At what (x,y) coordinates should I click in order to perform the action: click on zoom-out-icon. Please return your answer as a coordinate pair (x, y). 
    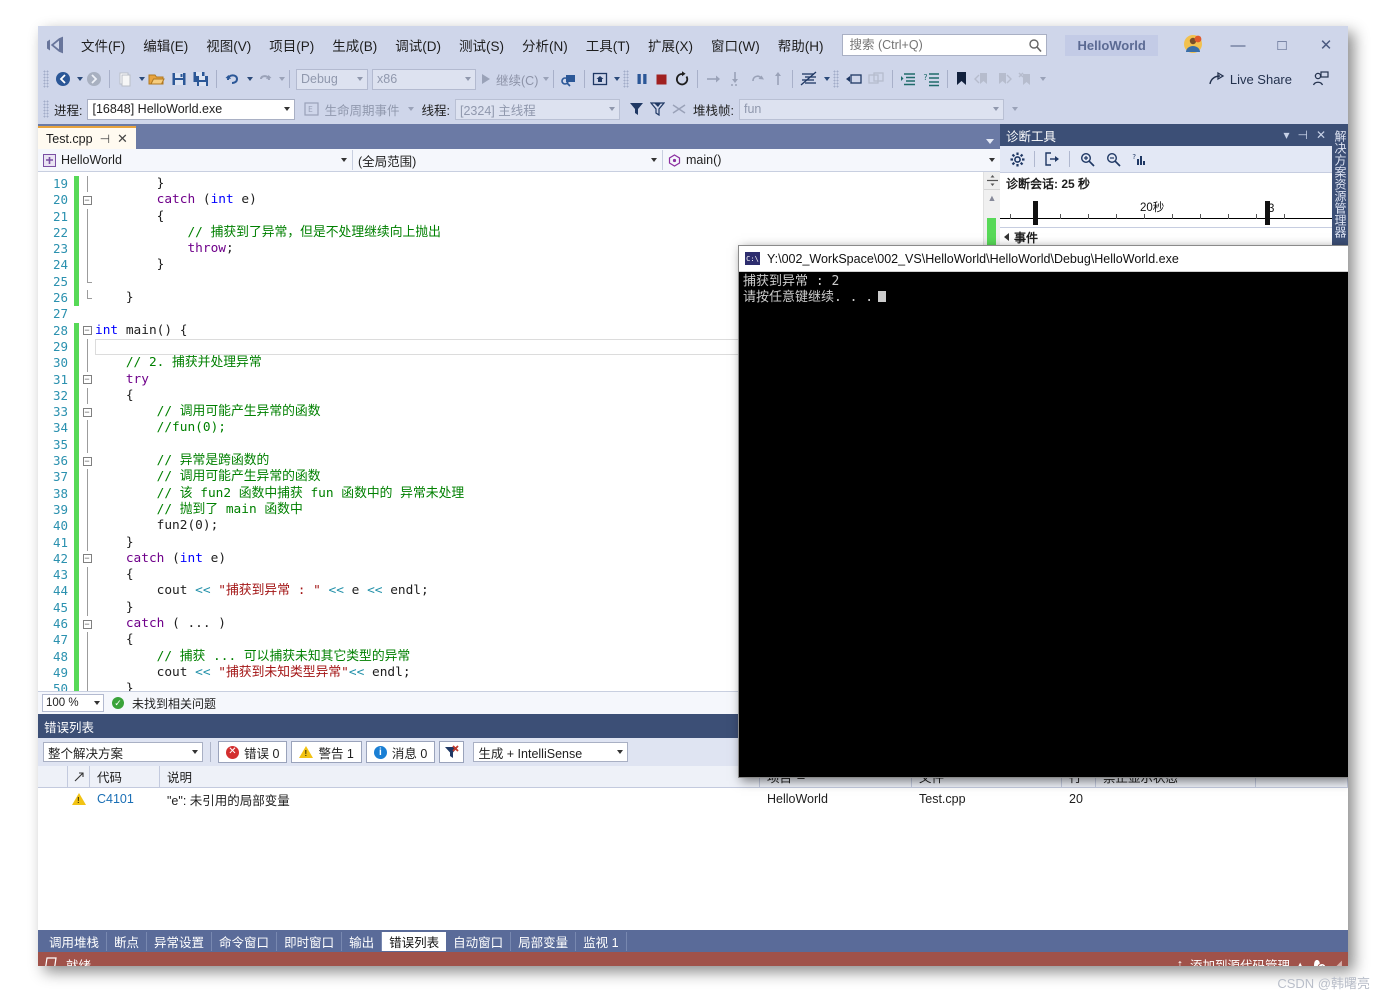
    Looking at the image, I should click on (1113, 159).